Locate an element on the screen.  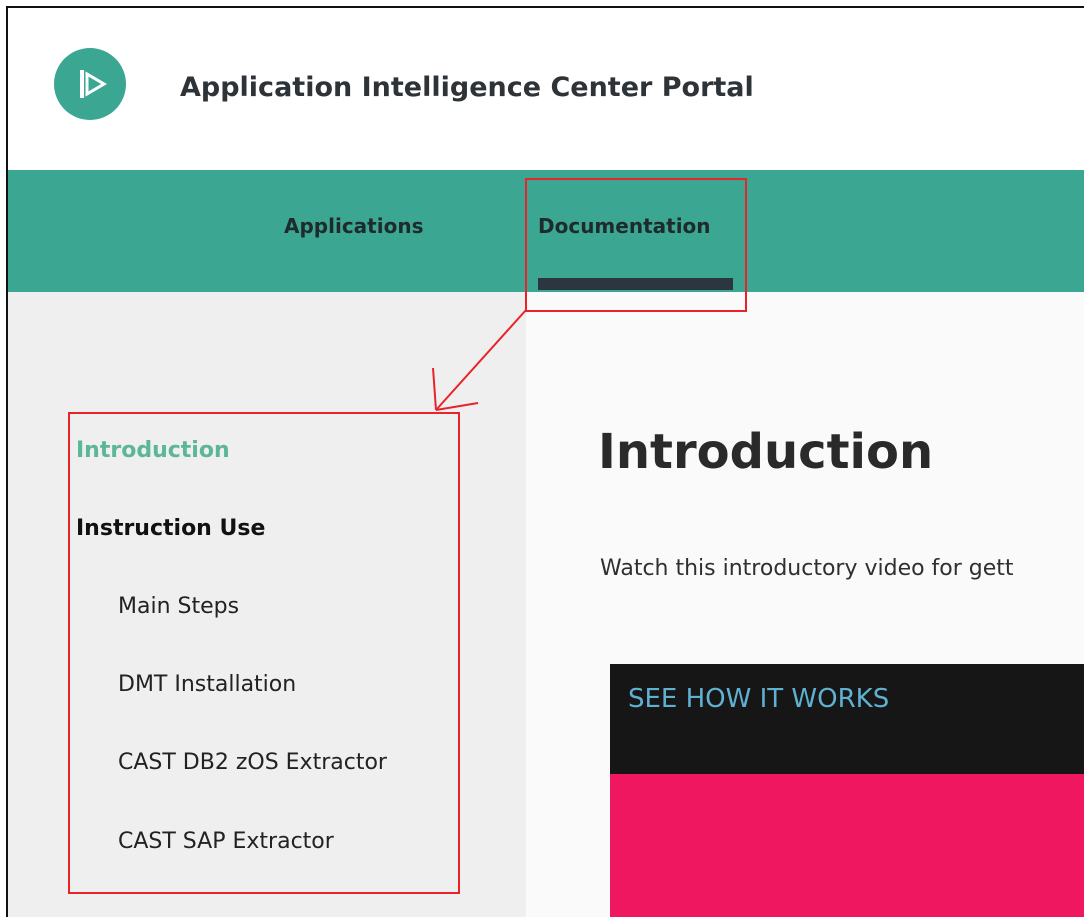
play-logo-icon is located at coordinates (90, 84).